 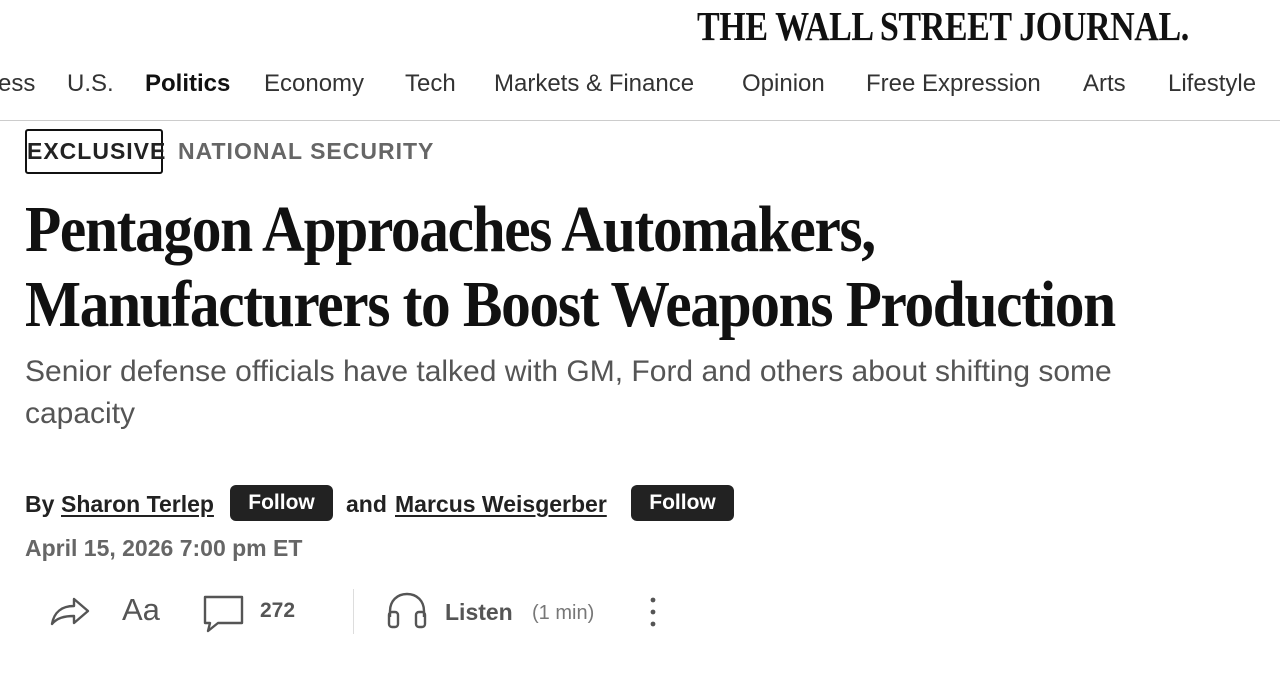 What do you see at coordinates (1212, 84) in the screenshot?
I see `nav-item-lifestyle: Lifestyle` at bounding box center [1212, 84].